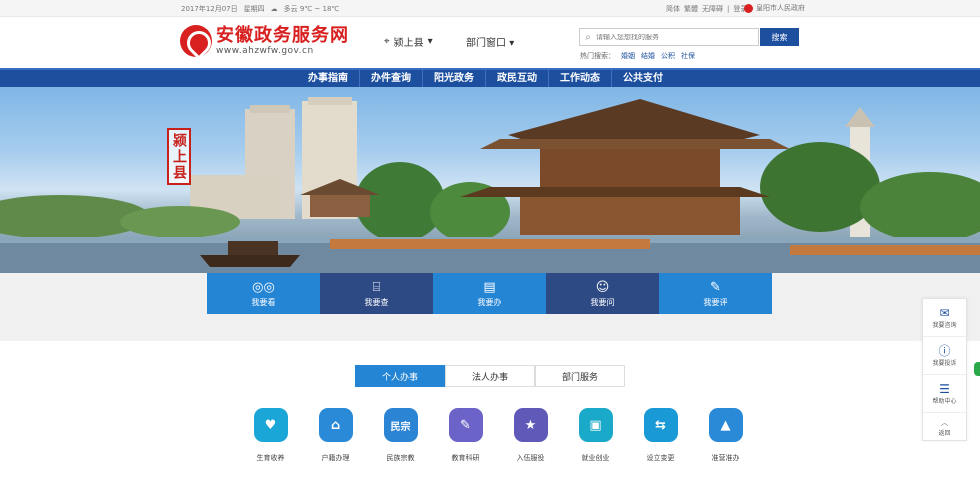  What do you see at coordinates (263, 302) in the screenshot?
I see `tile-label: 我要看` at bounding box center [263, 302].